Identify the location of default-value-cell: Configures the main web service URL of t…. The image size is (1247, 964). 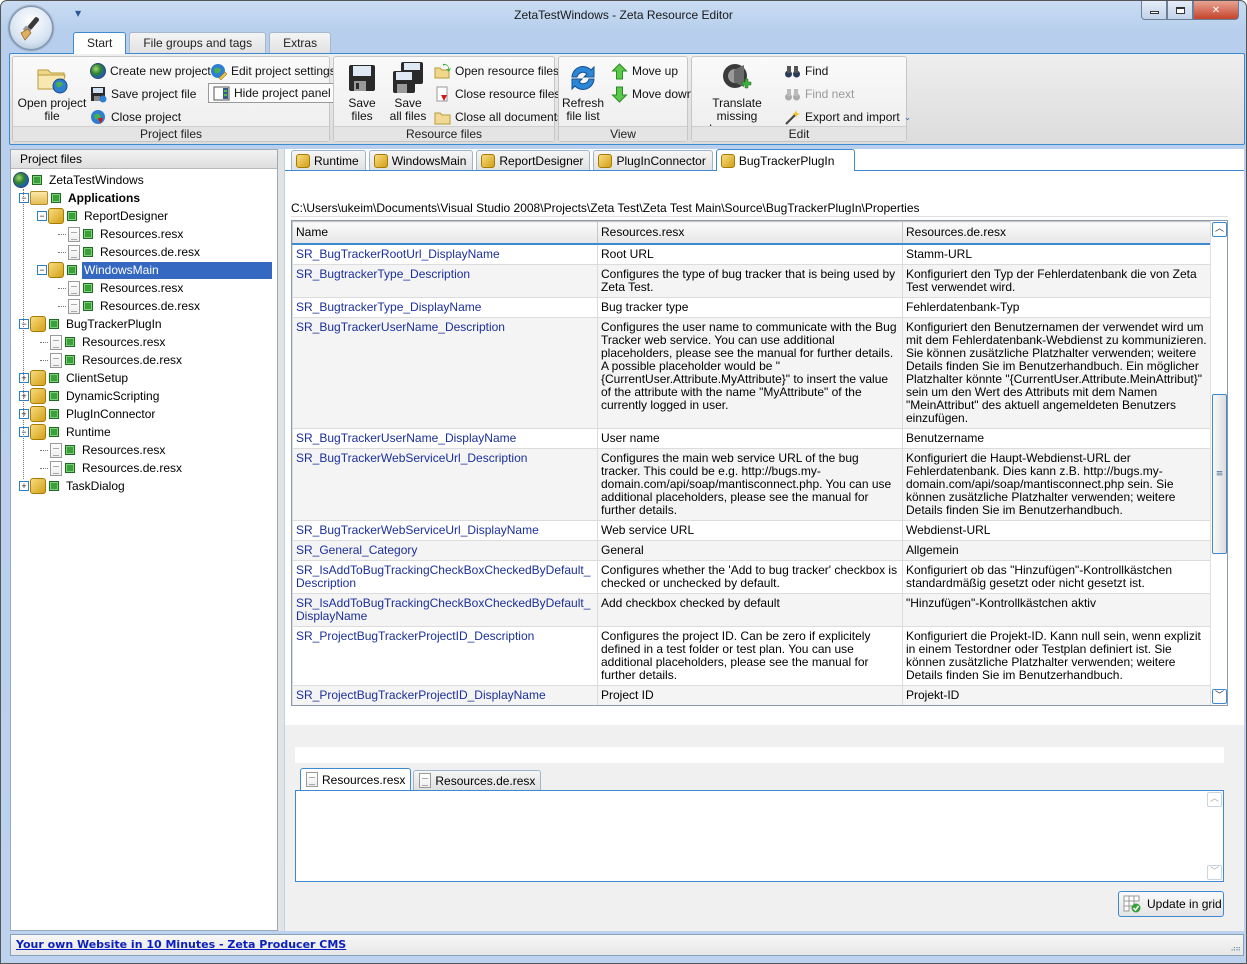
(750, 484).